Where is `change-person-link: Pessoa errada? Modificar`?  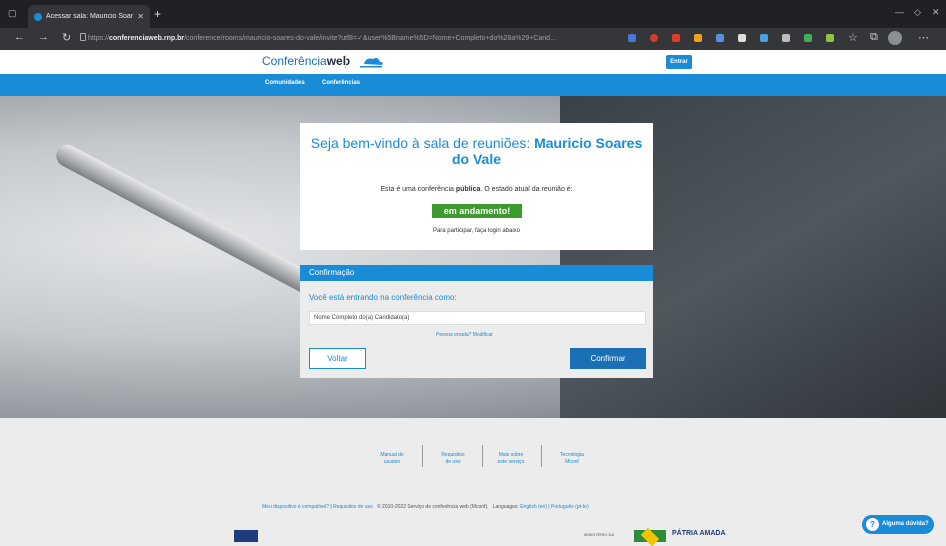 change-person-link: Pessoa errada? Modificar is located at coordinates (464, 335).